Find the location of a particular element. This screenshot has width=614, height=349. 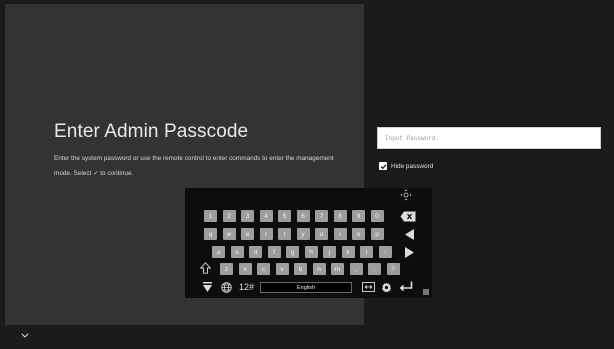

key-row2-0: q is located at coordinates (210, 234).